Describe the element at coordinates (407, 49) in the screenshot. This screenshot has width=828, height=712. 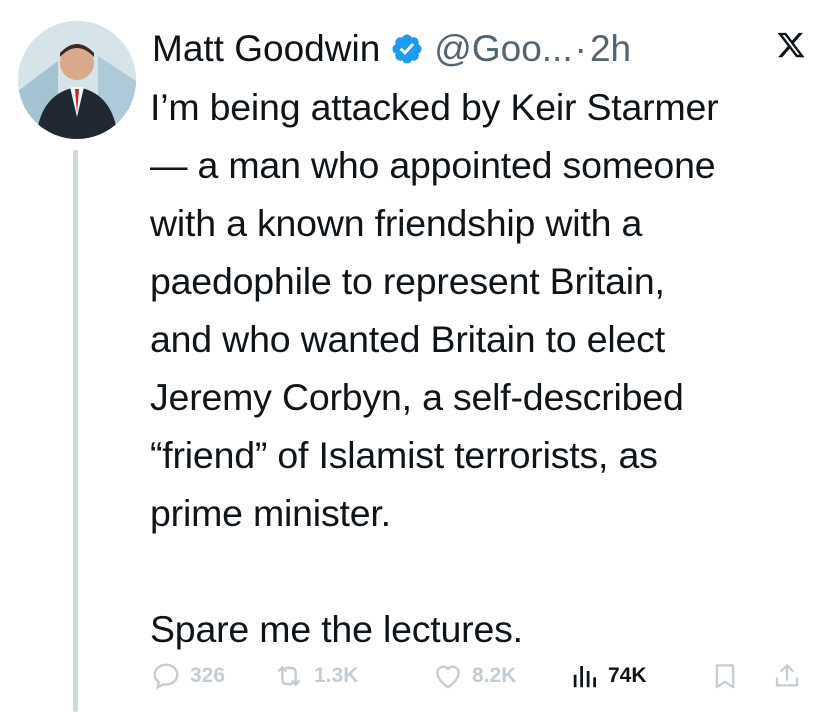
I see `verified-badge-icon` at that location.